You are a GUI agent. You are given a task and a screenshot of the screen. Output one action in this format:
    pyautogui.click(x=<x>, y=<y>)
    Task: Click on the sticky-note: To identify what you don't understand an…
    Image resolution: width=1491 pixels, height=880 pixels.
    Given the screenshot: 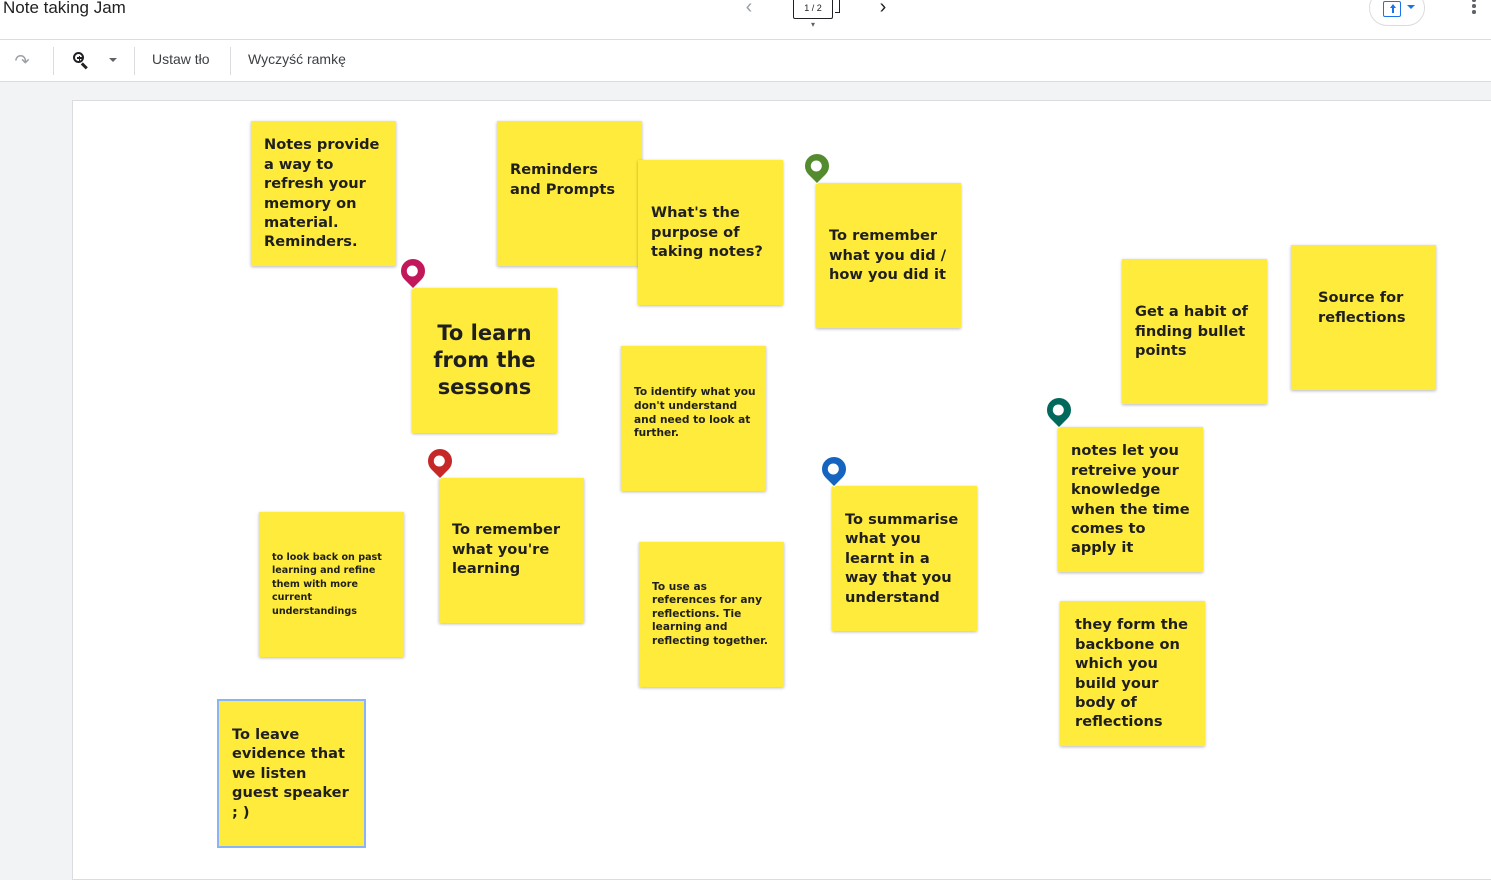 What is the action you would take?
    pyautogui.click(x=693, y=418)
    